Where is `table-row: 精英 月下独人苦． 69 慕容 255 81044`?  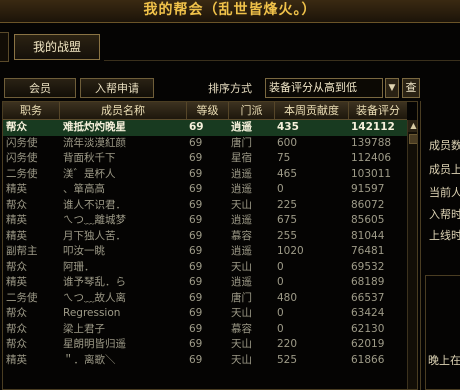 table-row: 精英 月下独人苦． 69 慕容 255 81044 is located at coordinates (205, 237).